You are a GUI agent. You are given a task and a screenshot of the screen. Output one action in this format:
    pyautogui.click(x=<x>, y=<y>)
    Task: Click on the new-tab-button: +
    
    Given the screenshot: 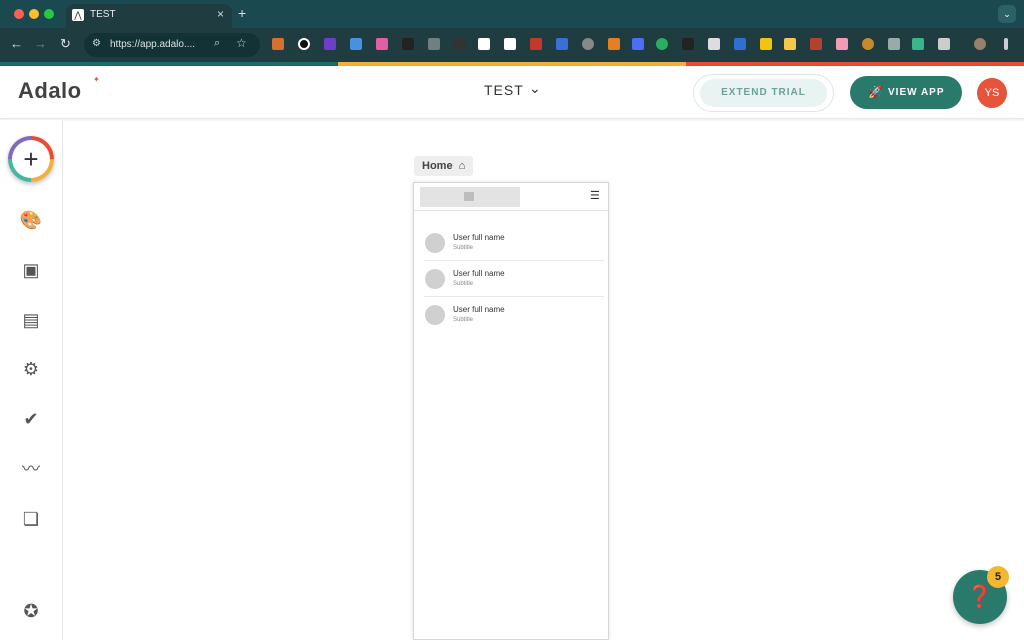 What is the action you would take?
    pyautogui.click(x=242, y=13)
    